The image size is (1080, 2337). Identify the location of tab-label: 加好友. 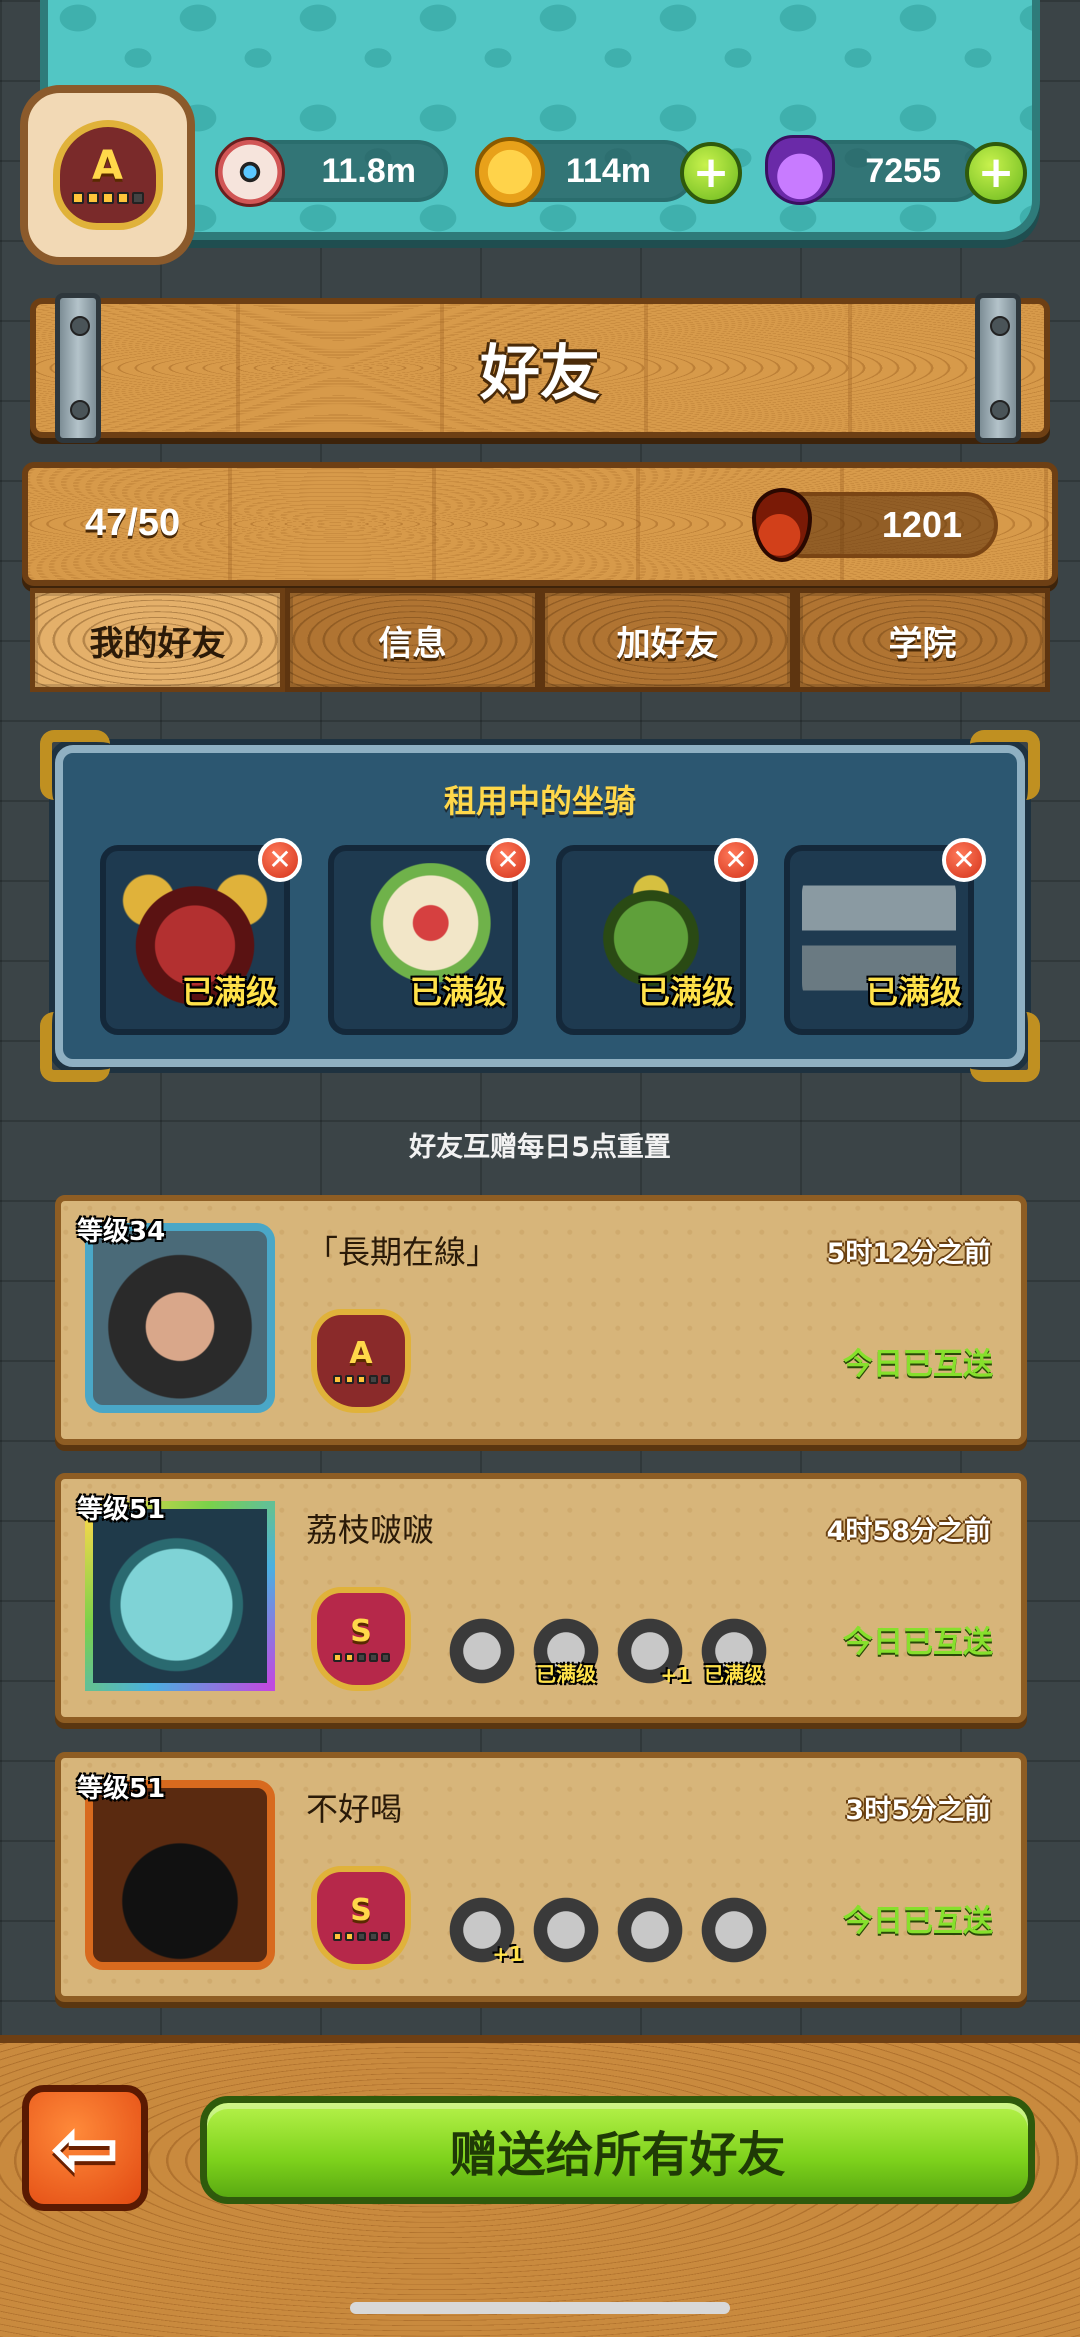
(667, 643).